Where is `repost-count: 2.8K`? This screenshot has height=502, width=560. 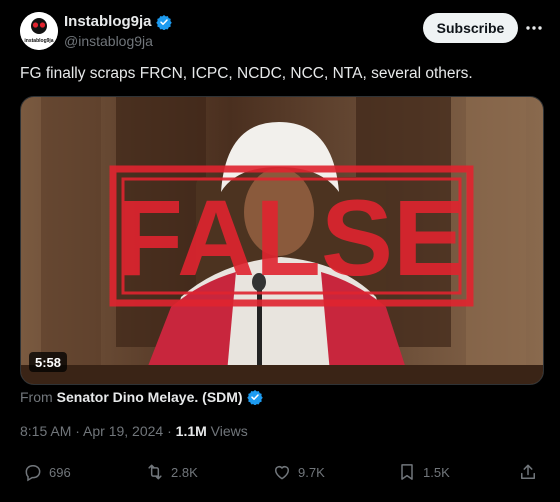 repost-count: 2.8K is located at coordinates (184, 472).